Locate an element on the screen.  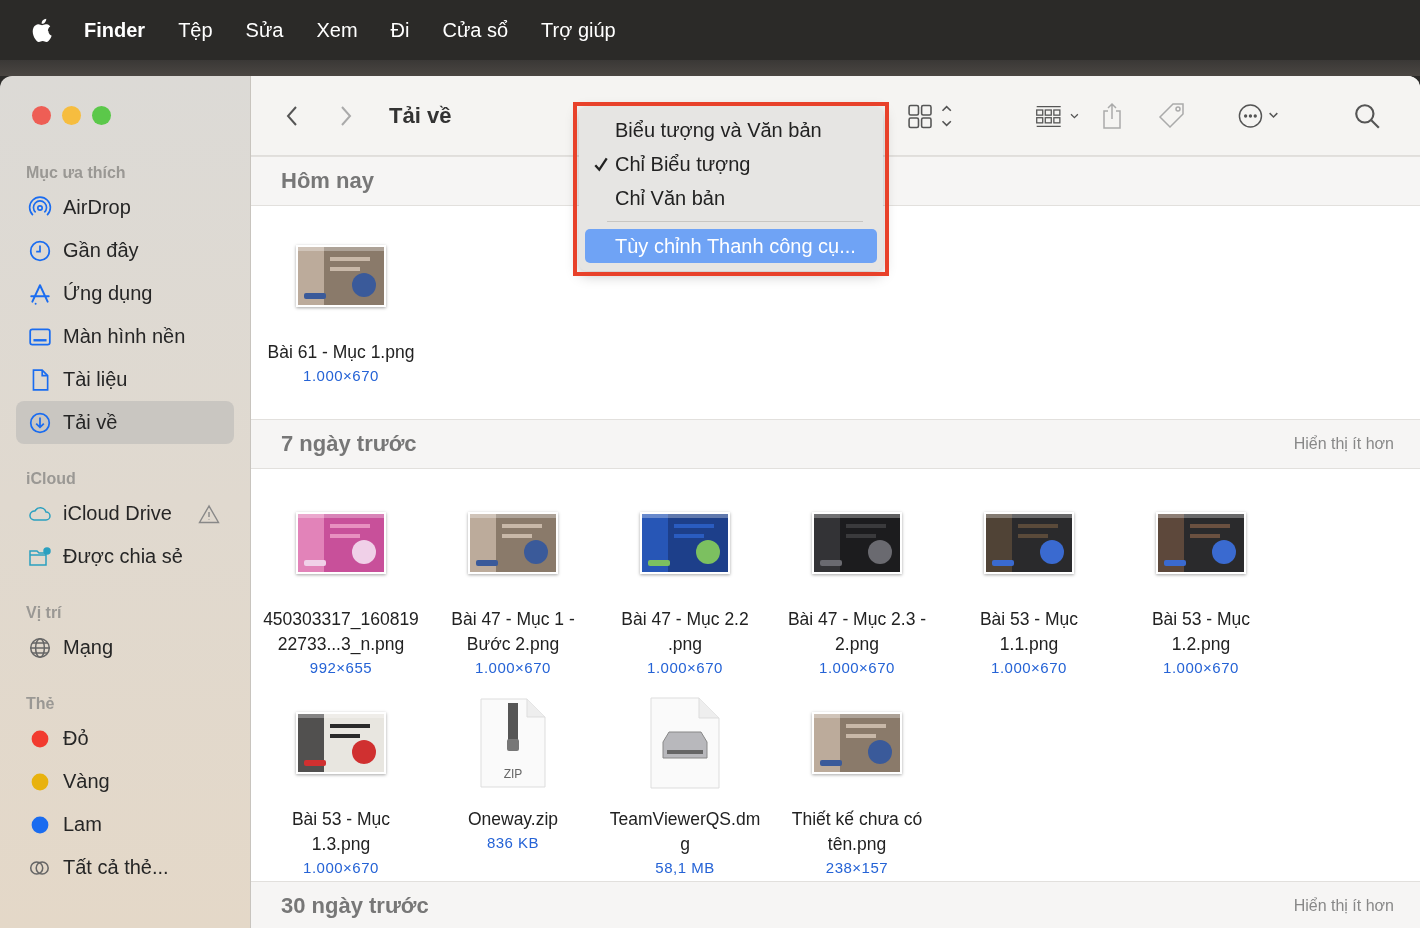
zip-file-icon: ZIP is located at coordinates (513, 743).